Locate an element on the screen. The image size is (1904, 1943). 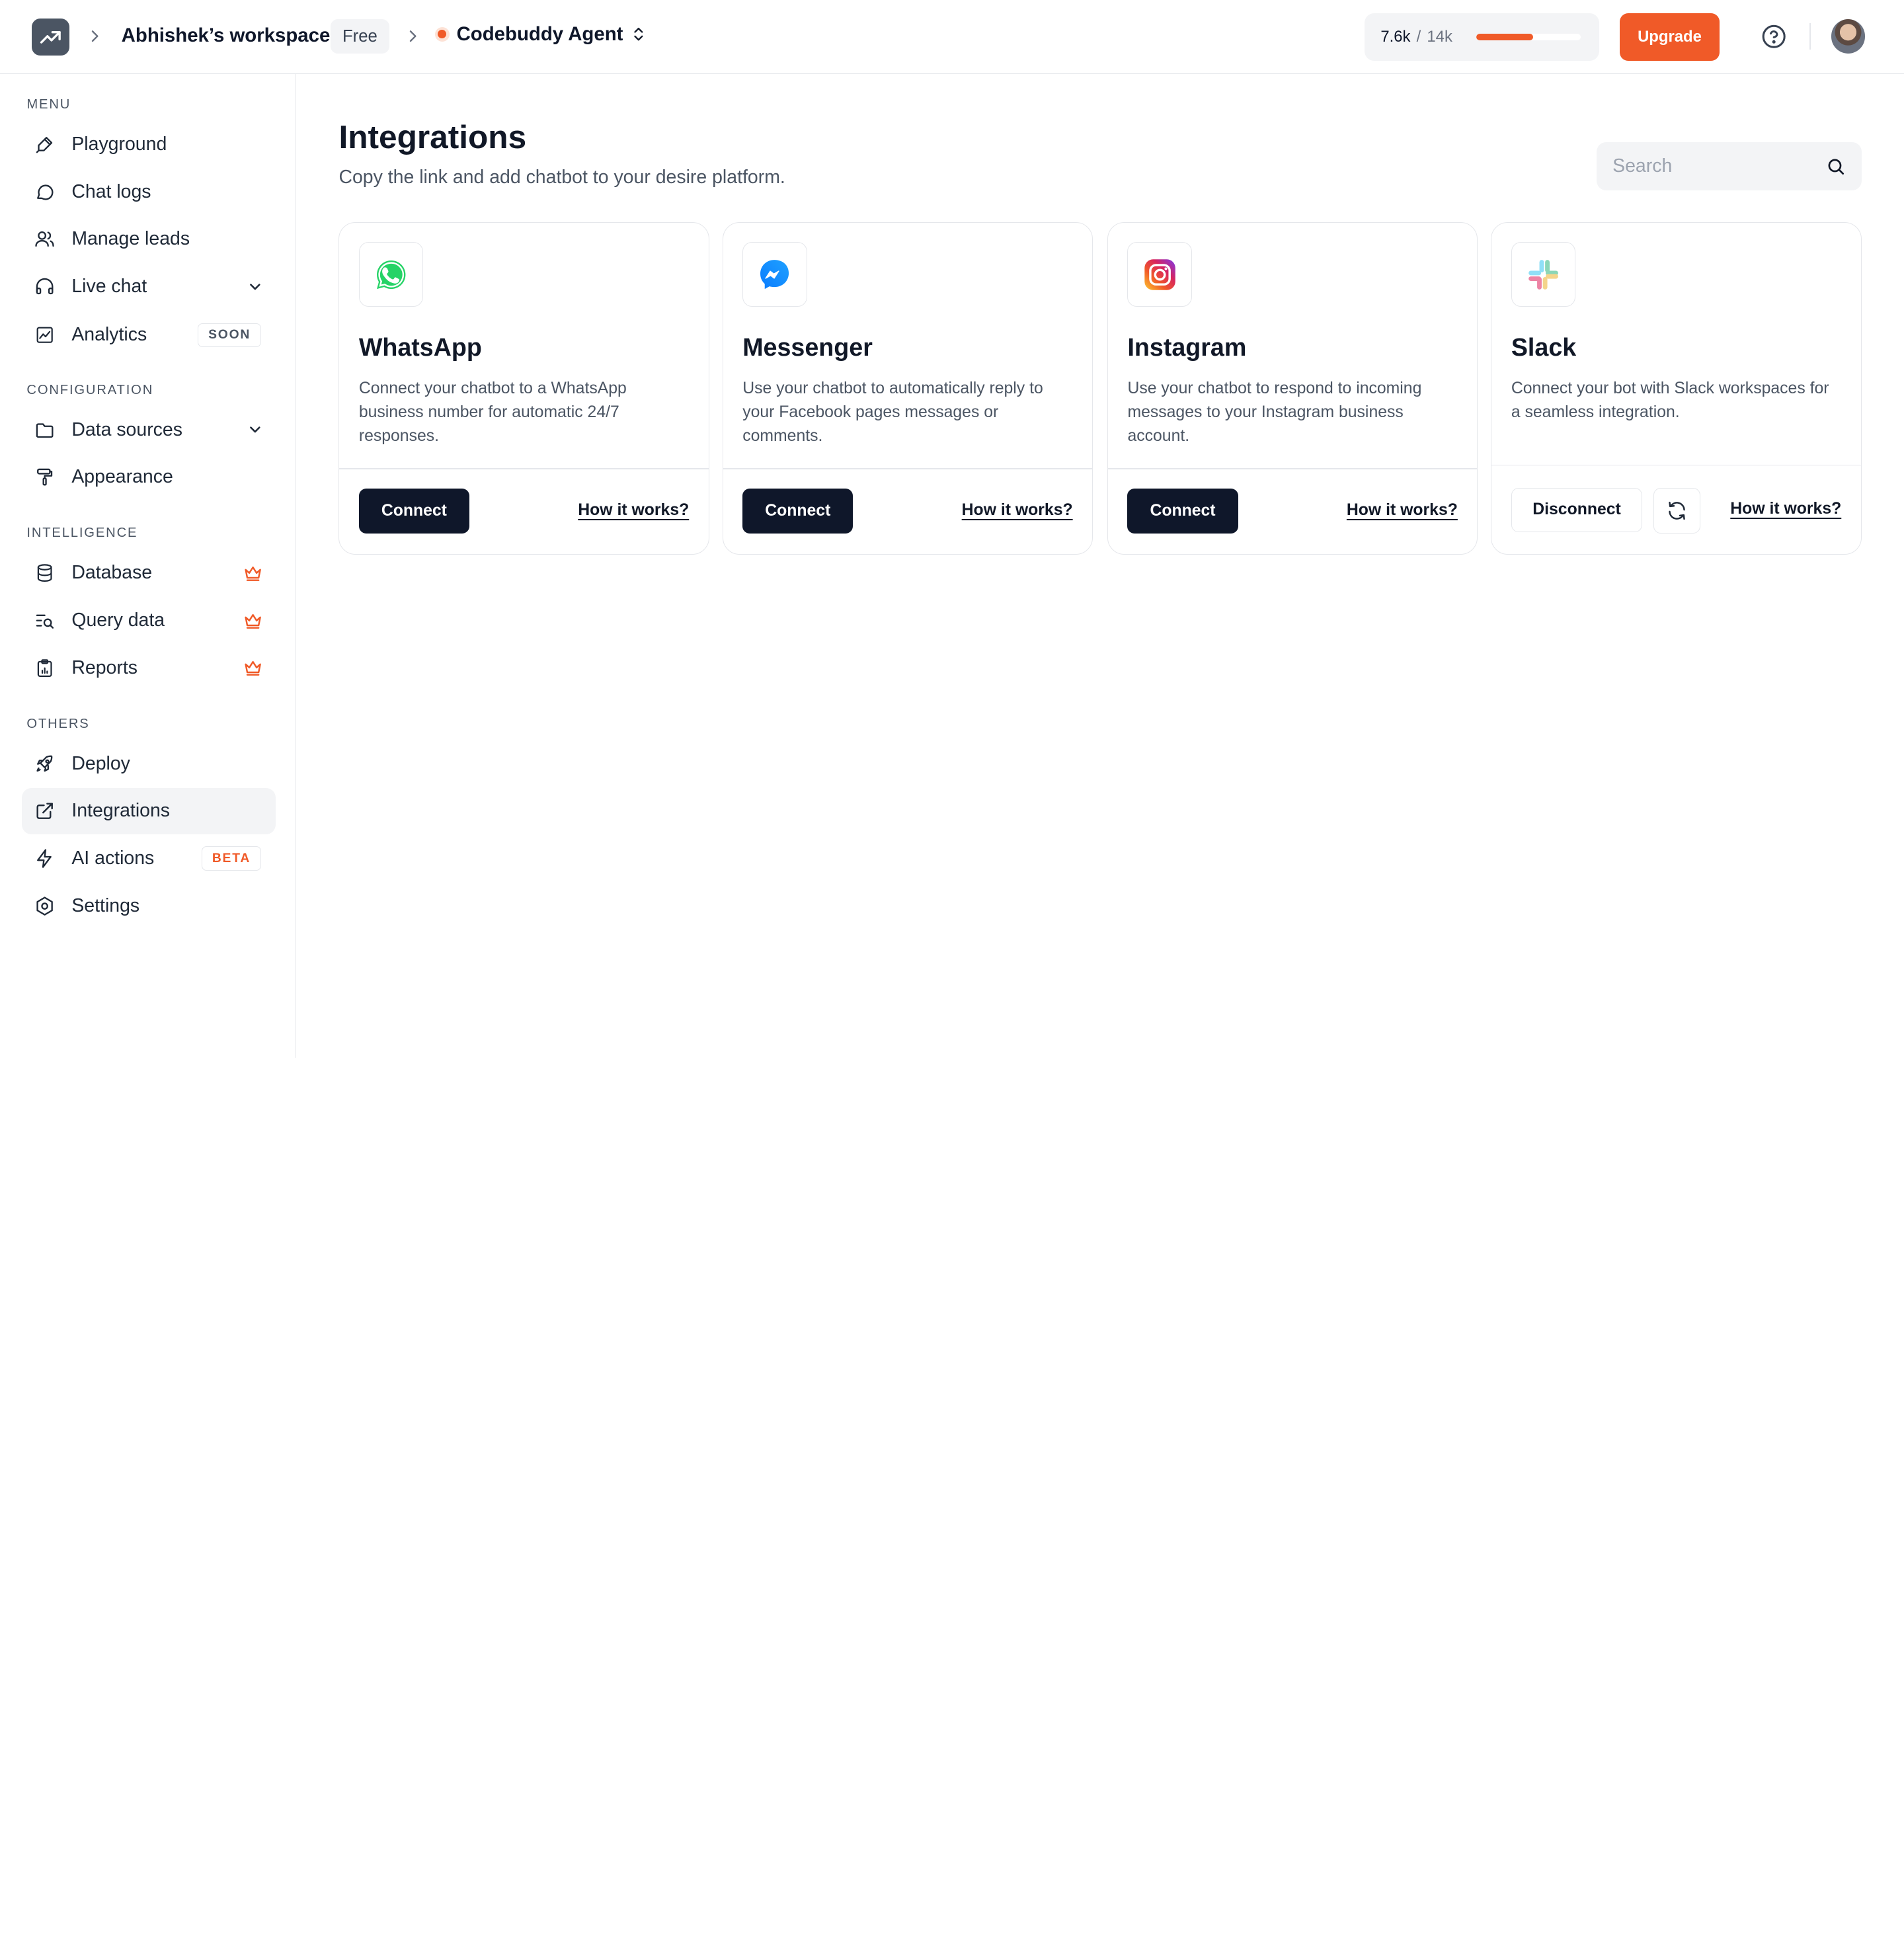
sidebar-item-label: Data sources is located at coordinates (126, 429).